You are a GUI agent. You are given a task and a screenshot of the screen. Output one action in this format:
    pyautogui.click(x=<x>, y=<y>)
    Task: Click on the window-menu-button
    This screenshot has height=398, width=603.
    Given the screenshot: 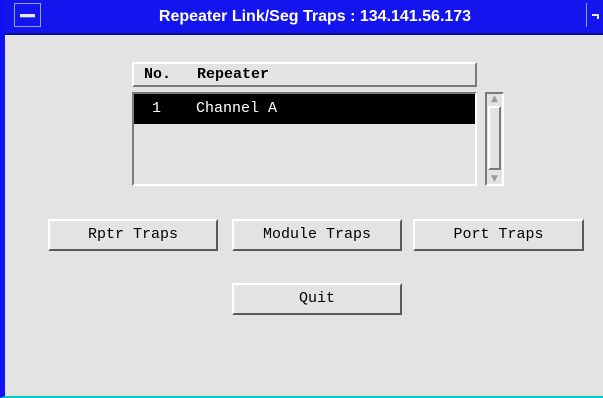 What is the action you would take?
    pyautogui.click(x=27, y=15)
    